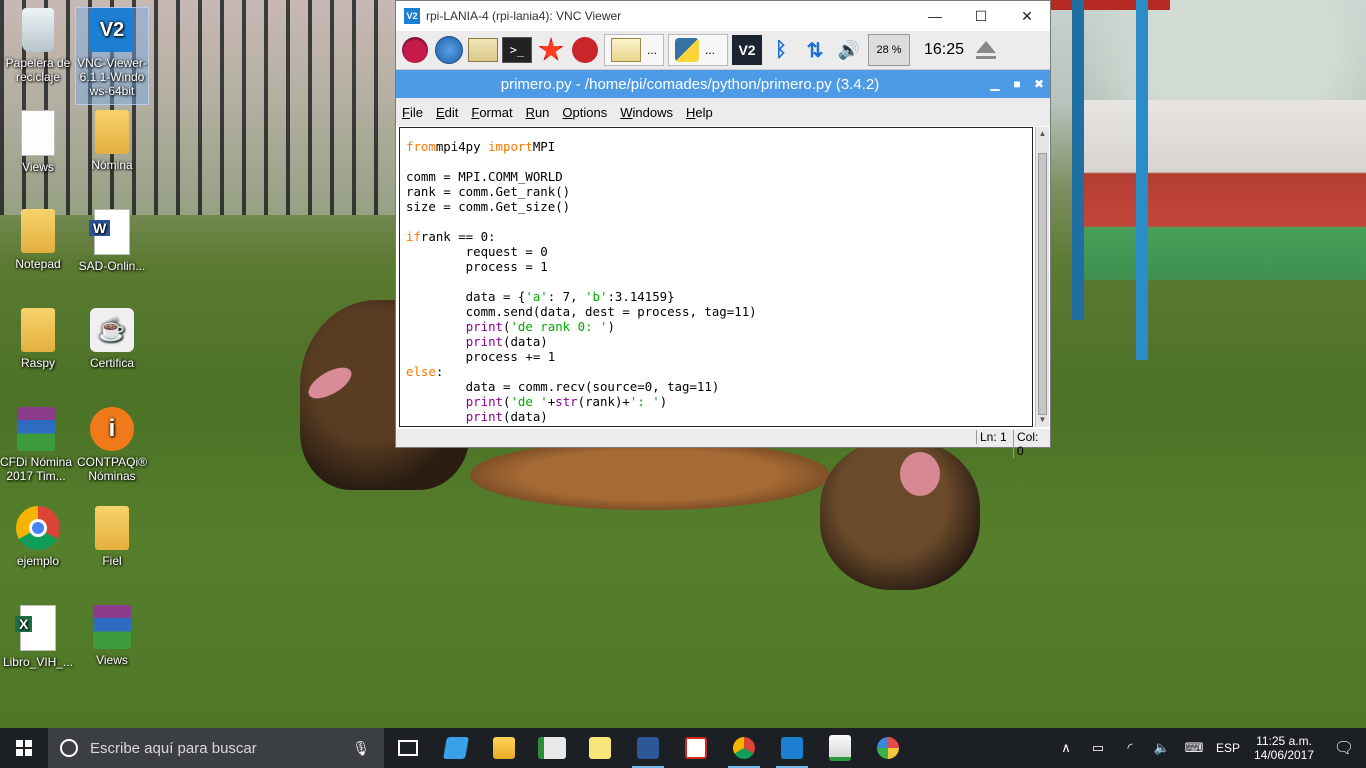 The width and height of the screenshot is (1366, 768). I want to click on code-token: from, so click(421, 146).